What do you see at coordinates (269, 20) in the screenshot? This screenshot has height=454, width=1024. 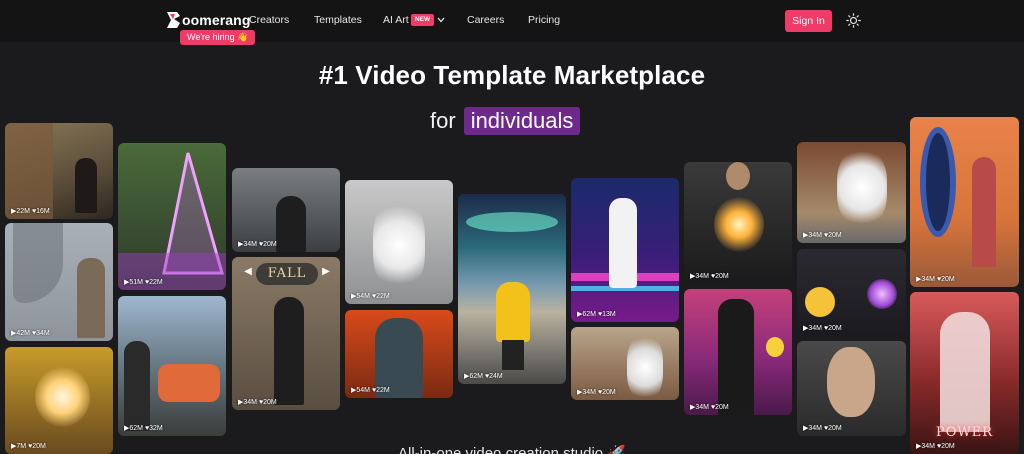 I see `nav-link-creators: Creators` at bounding box center [269, 20].